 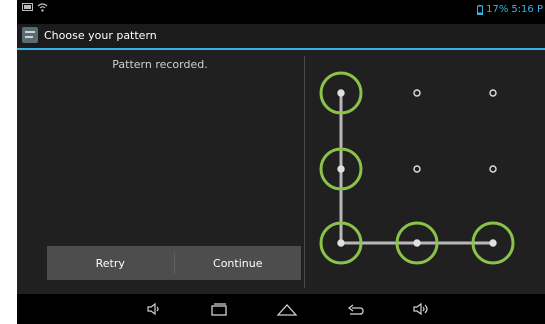 I want to click on wifi-icon, so click(x=42, y=7).